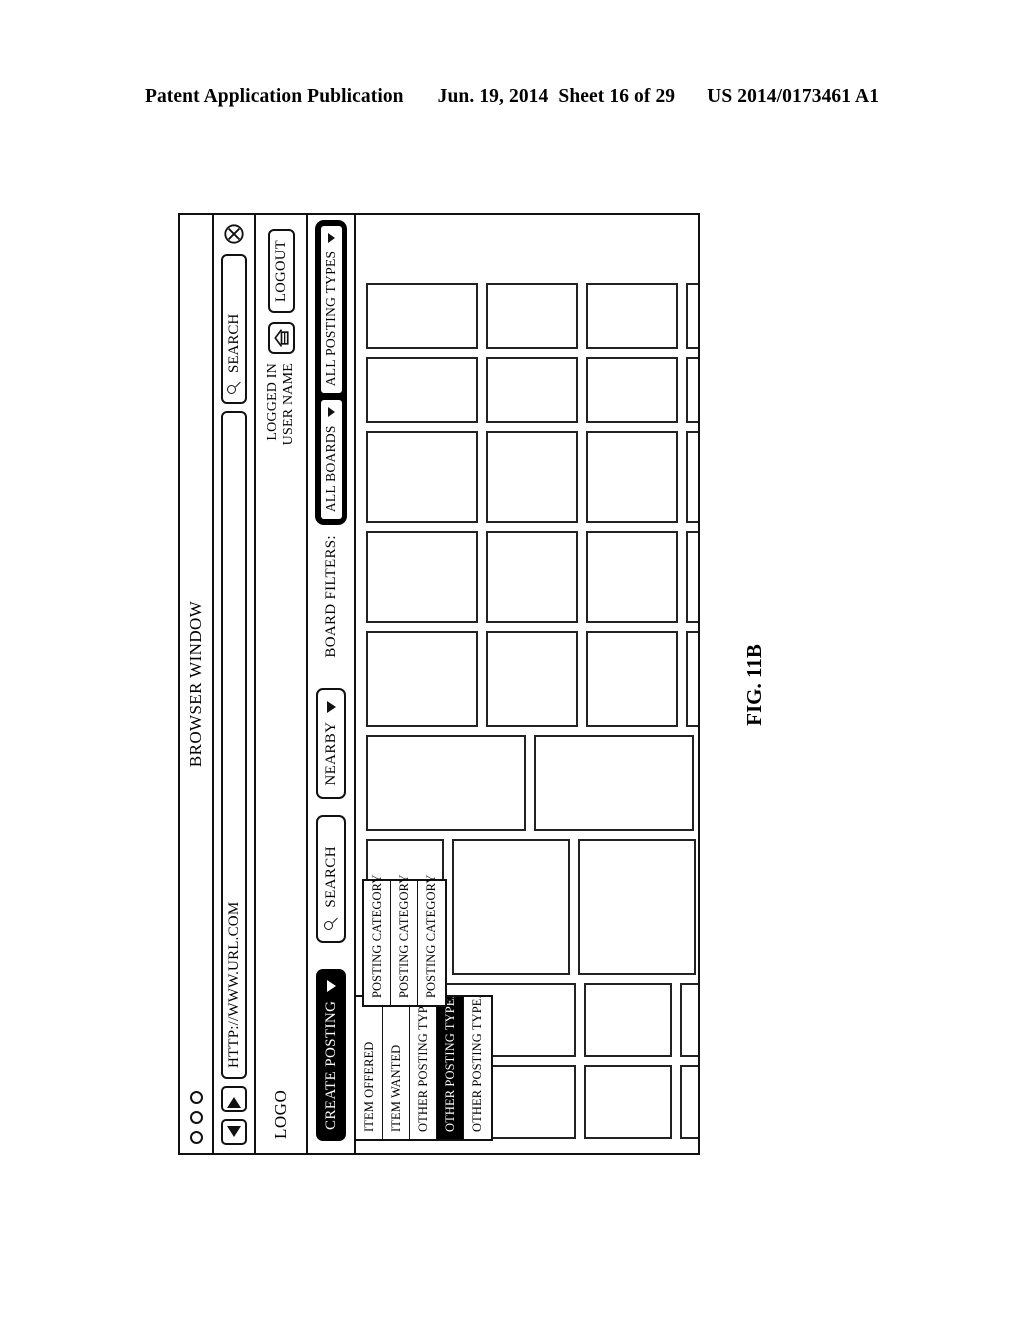 This screenshot has height=1320, width=1024. Describe the element at coordinates (233, 343) in the screenshot. I see `browser-search-label: SEARCH` at that location.